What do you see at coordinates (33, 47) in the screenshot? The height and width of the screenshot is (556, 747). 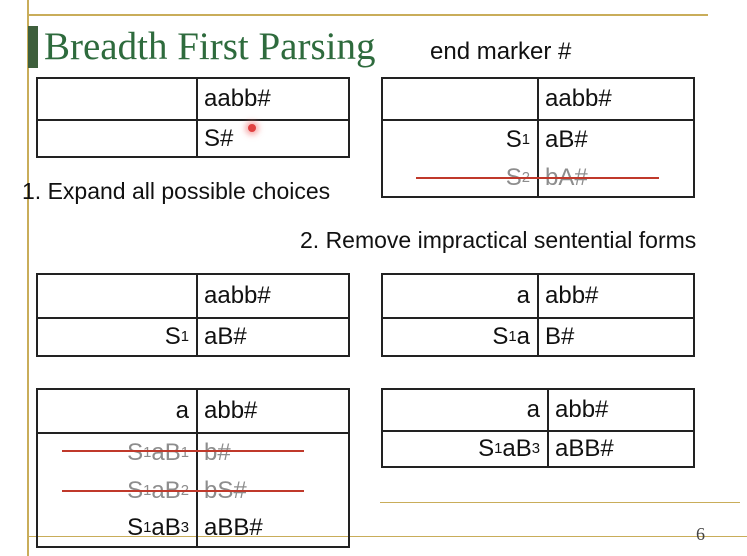 I see `title-accent-block` at bounding box center [33, 47].